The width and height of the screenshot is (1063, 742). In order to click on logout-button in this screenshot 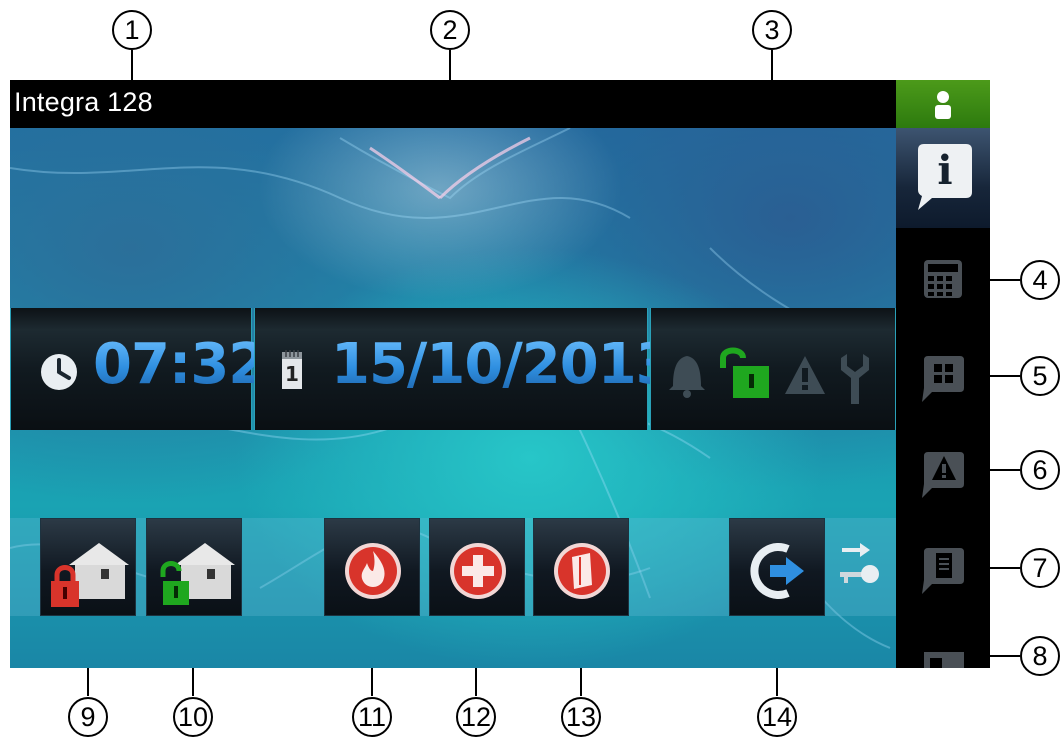, I will do `click(777, 567)`.